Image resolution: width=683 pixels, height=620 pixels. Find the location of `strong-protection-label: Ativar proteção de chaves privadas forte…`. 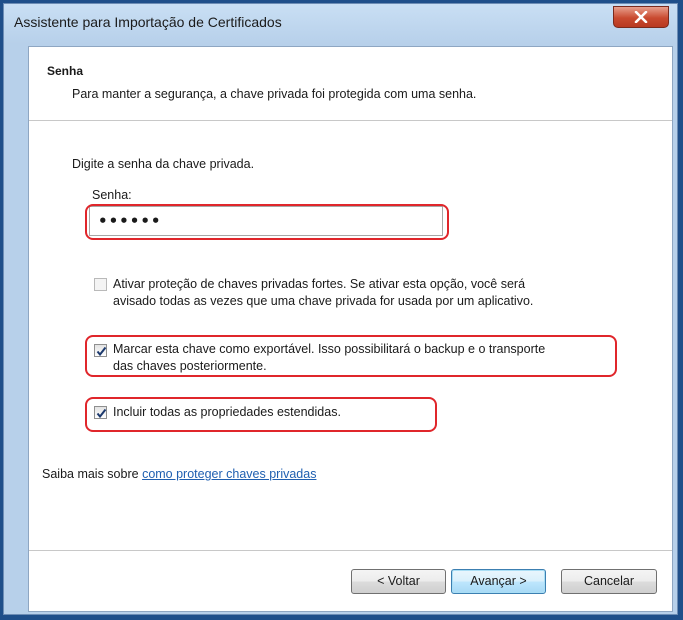

strong-protection-label: Ativar proteção de chaves privadas forte… is located at coordinates (323, 293).